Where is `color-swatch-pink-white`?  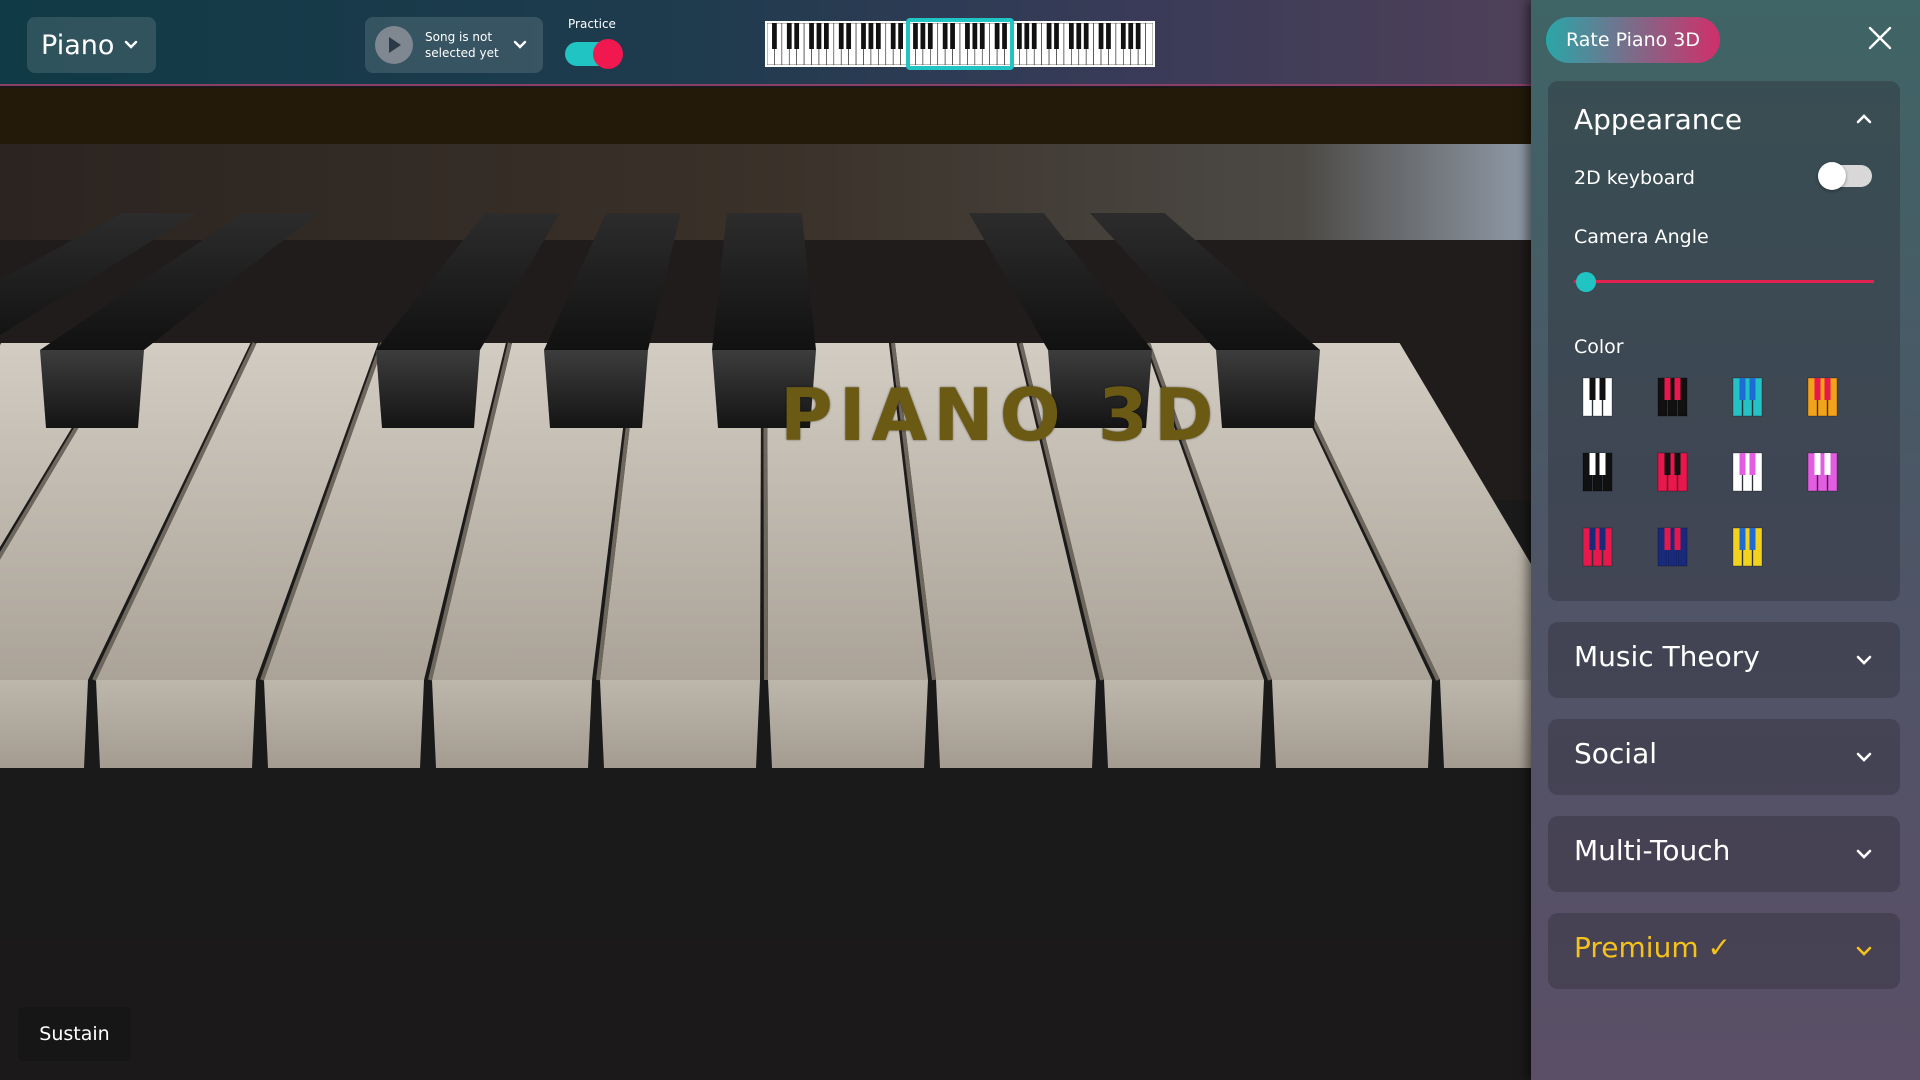 color-swatch-pink-white is located at coordinates (1823, 472).